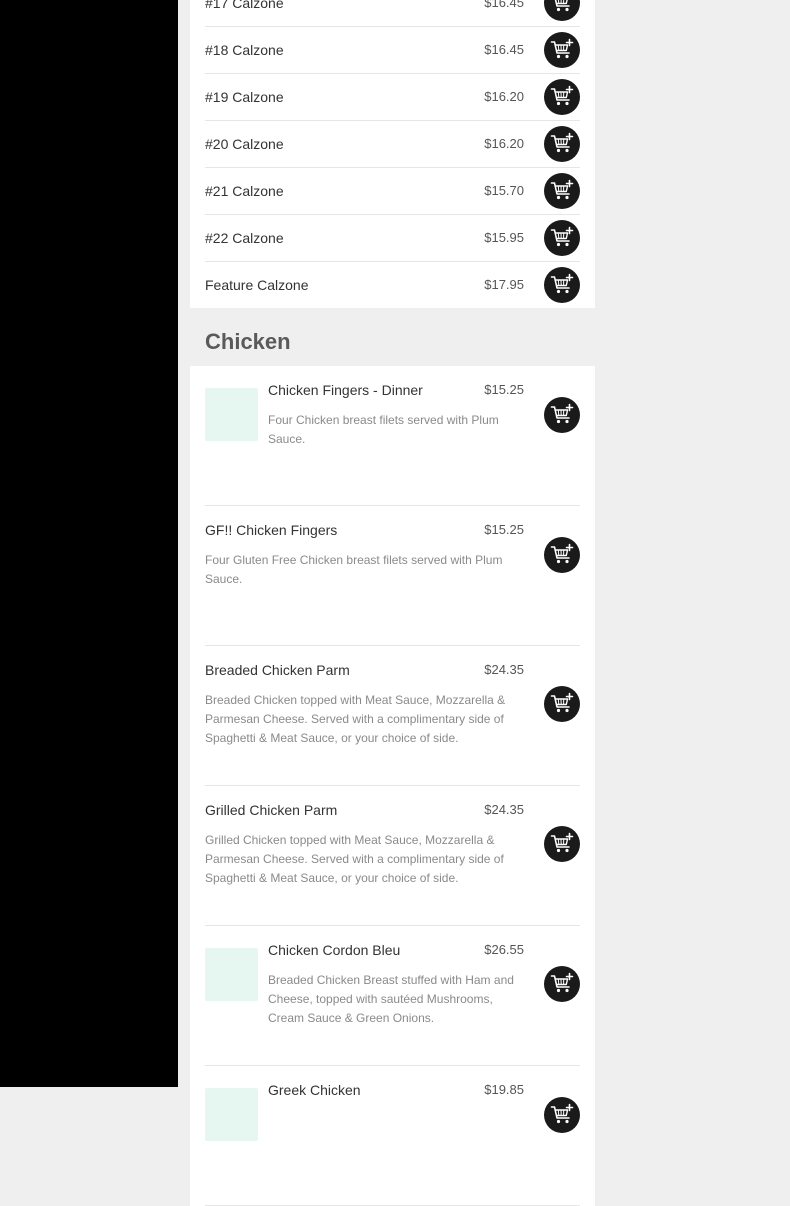 The image size is (790, 1206). I want to click on item-name: #18 Calzone, so click(244, 50).